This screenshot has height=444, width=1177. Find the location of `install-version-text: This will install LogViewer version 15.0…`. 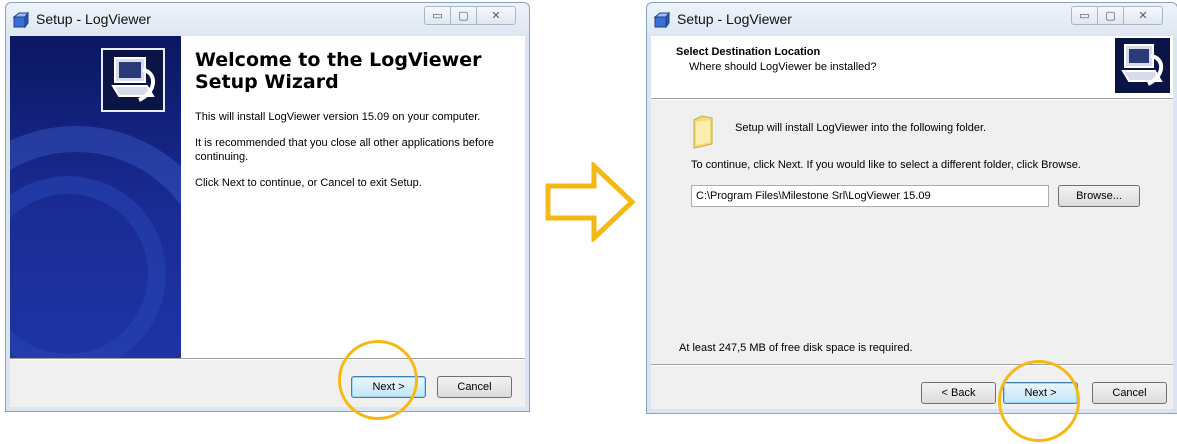

install-version-text: This will install LogViewer version 15.0… is located at coordinates (338, 117).